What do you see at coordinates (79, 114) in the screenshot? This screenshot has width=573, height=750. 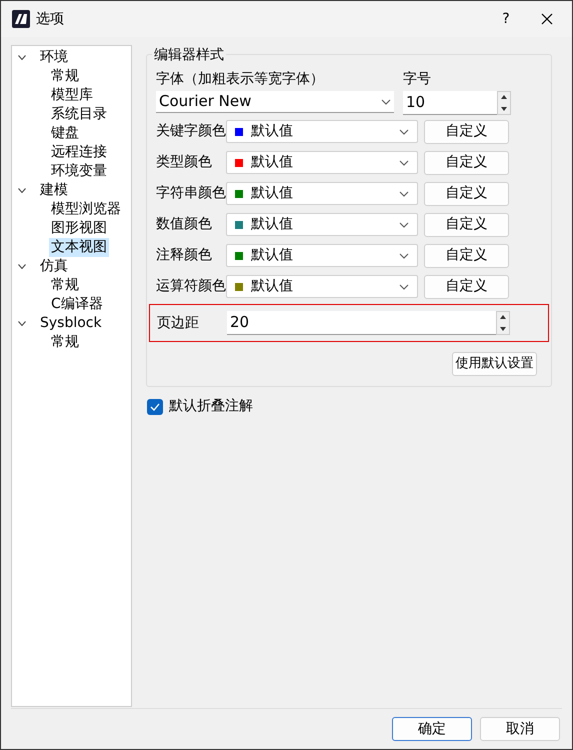 I see `tree-item: 系统目录` at bounding box center [79, 114].